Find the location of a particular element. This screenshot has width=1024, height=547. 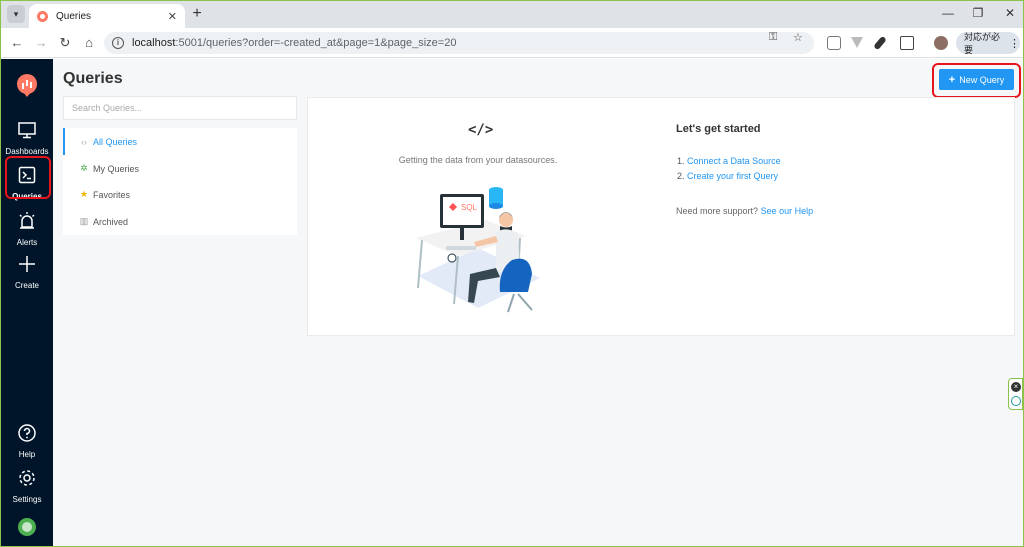

nav-item-help: Help is located at coordinates (27, 441).